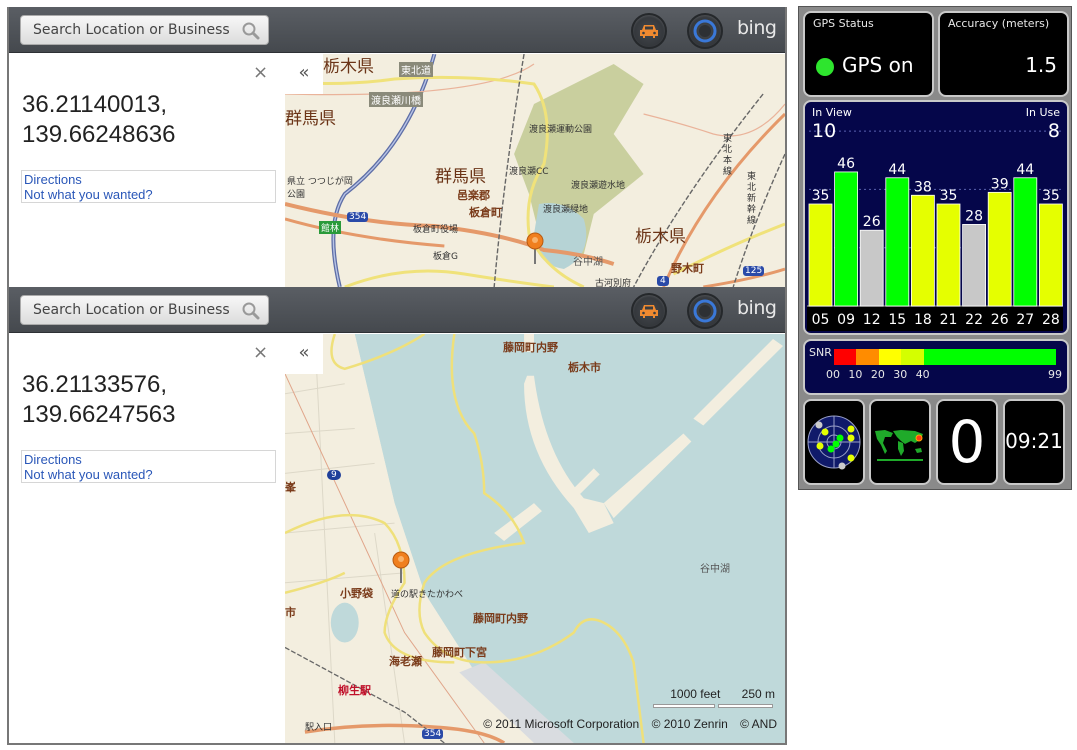  Describe the element at coordinates (821, 320) in the screenshot. I see `prn-label: 05` at that location.